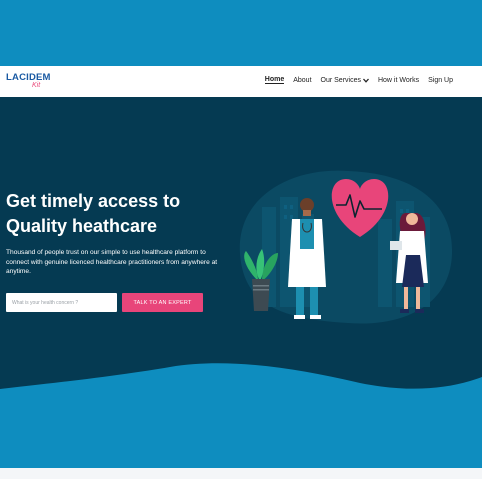 This screenshot has width=482, height=479. I want to click on nav-item-sign-up: Sign Up, so click(440, 80).